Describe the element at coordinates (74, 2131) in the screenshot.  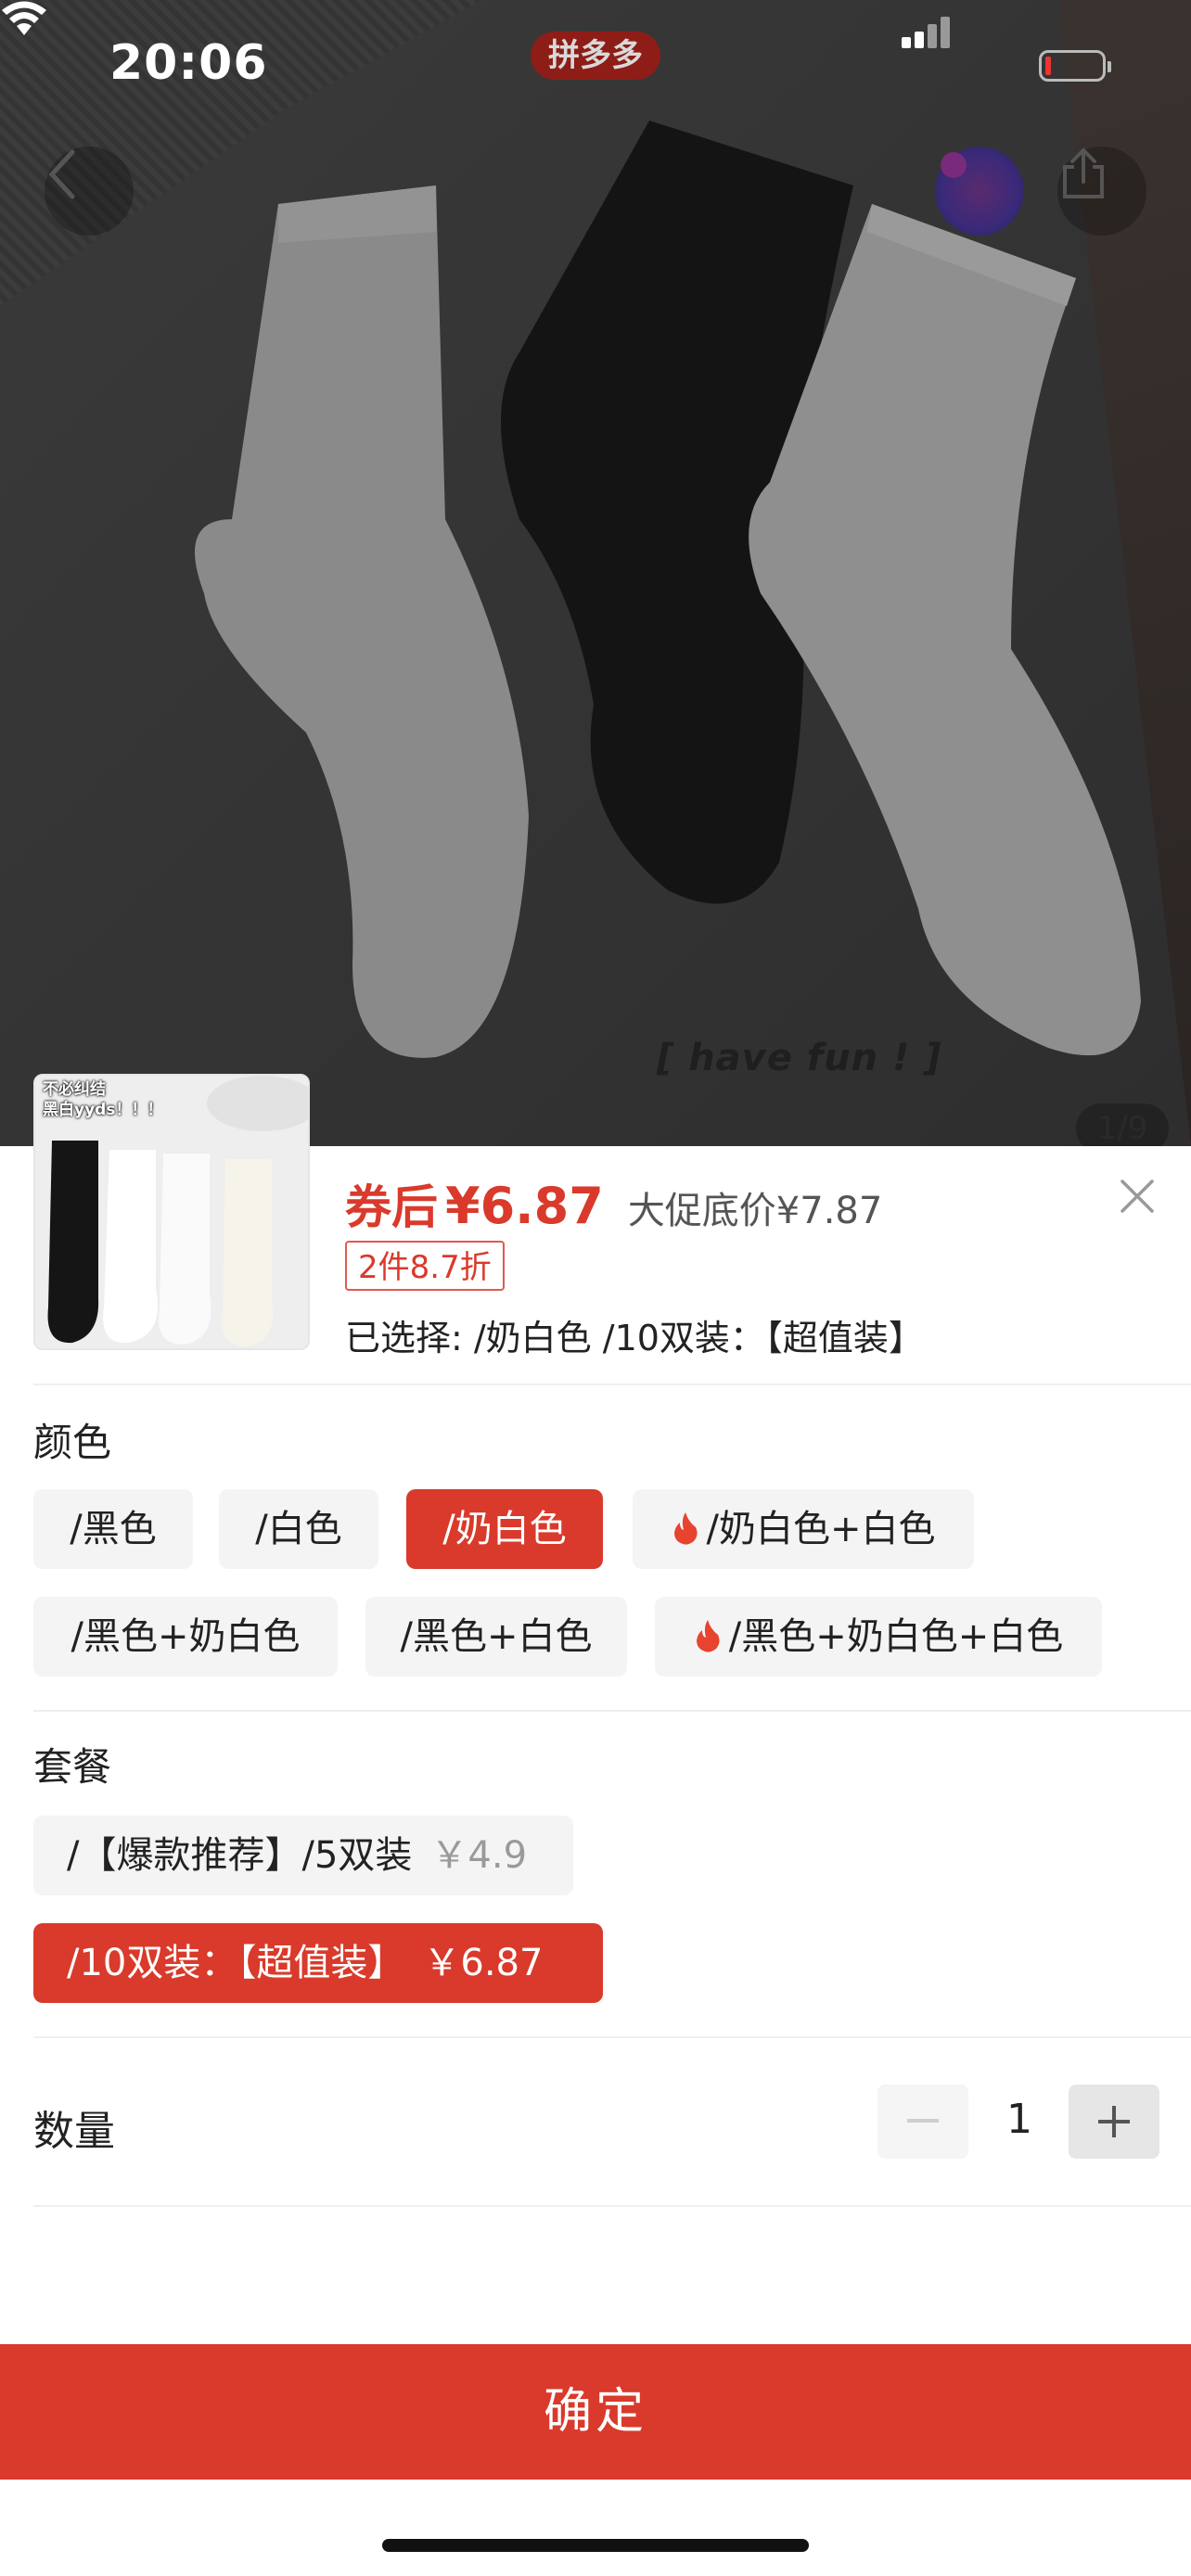
I see `quantity-label: 数量` at that location.